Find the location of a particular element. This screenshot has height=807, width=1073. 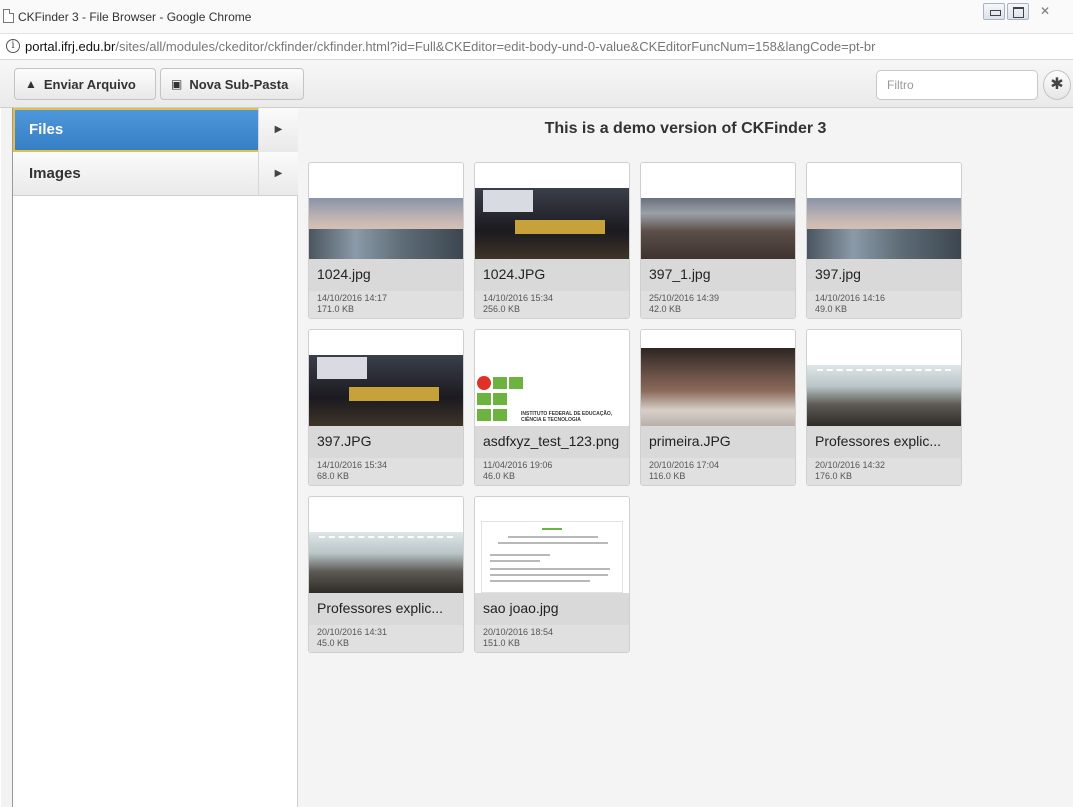

upload-button-label: Enviar Arquivo is located at coordinates (89, 84).